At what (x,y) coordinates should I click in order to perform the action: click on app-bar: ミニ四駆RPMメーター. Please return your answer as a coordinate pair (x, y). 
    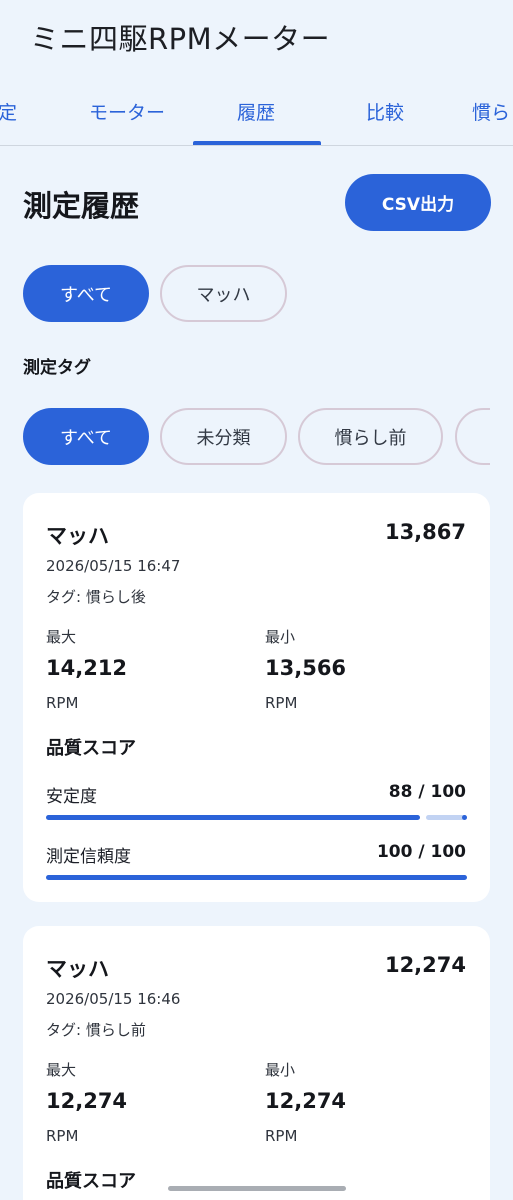
    Looking at the image, I should click on (256, 40).